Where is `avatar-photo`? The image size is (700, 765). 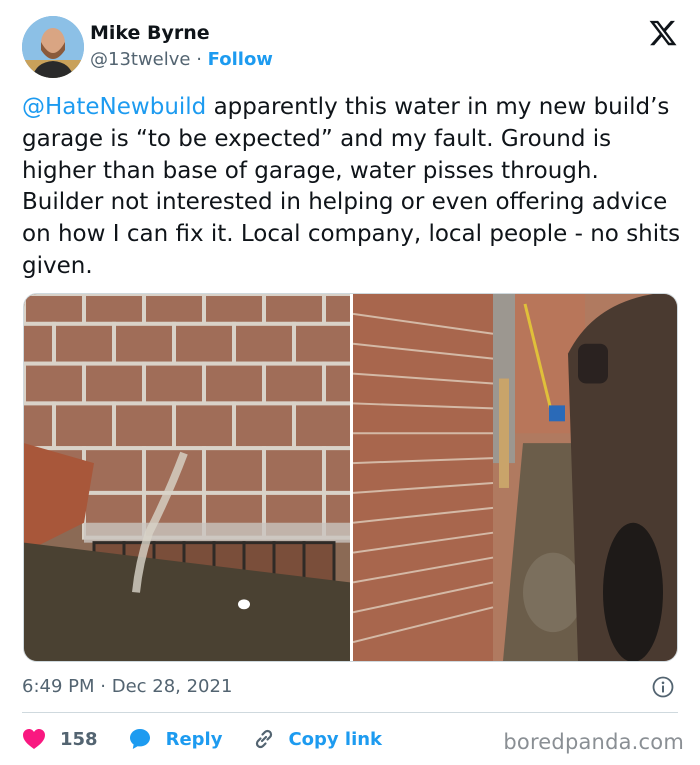
avatar-photo is located at coordinates (53, 47).